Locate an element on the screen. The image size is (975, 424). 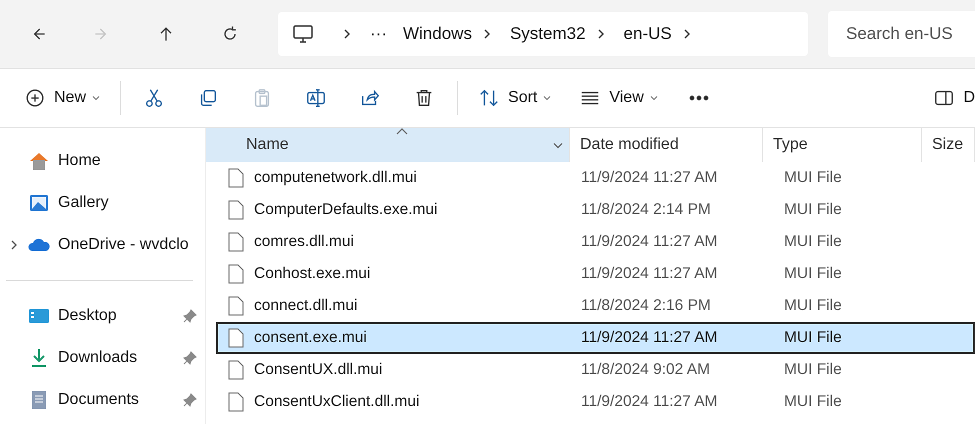
file-row: ConsentUX.dll.mui 11/8/2024 9:02 AM MUI File is located at coordinates (595, 370).